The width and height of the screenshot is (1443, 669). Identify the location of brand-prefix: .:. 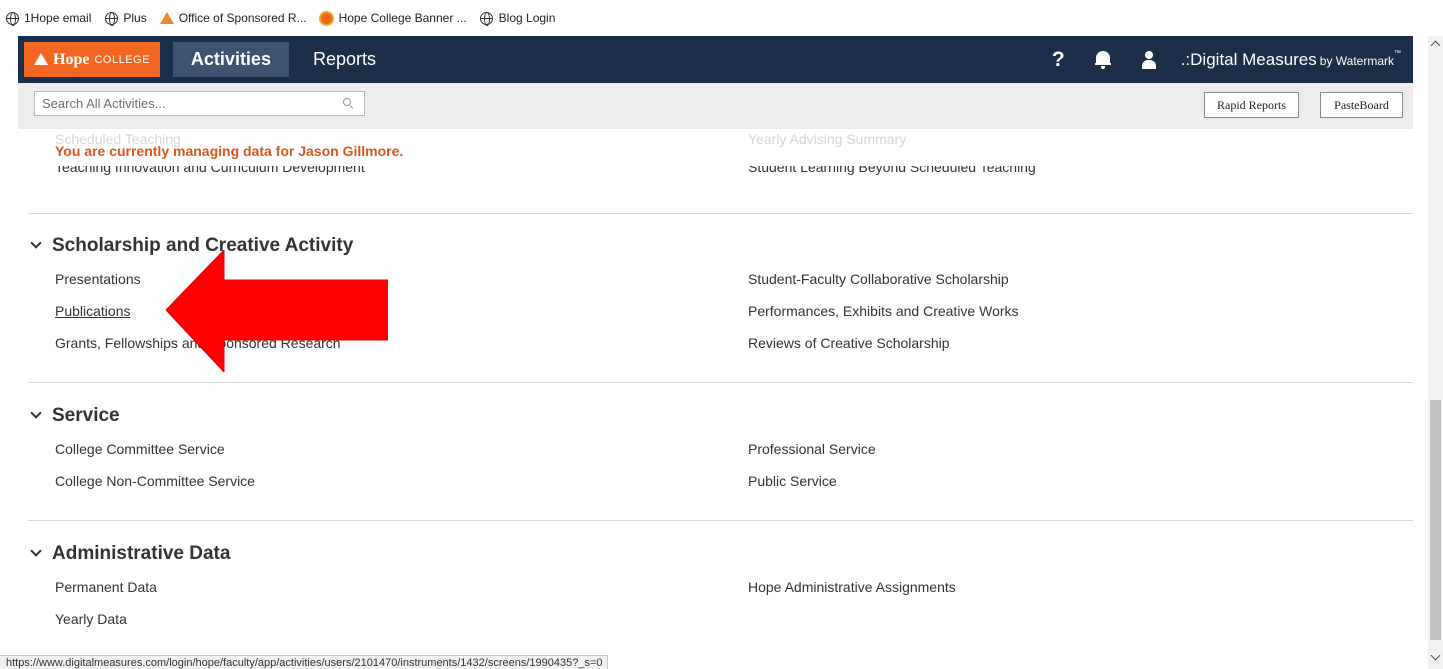
(1185, 59).